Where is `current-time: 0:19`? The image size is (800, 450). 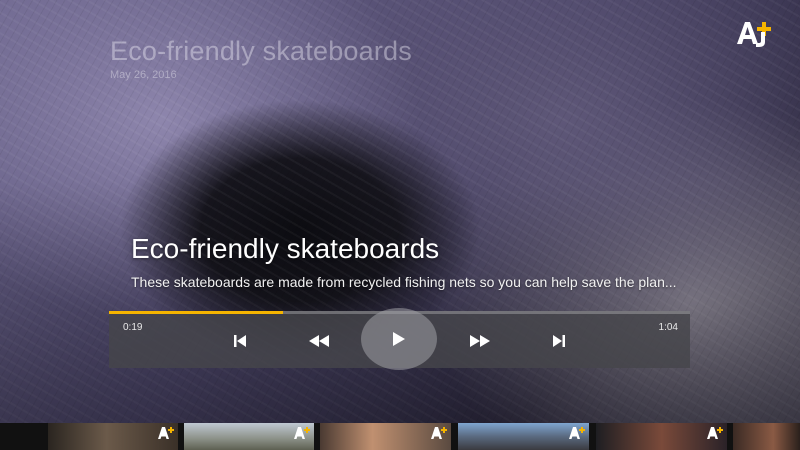 current-time: 0:19 is located at coordinates (133, 327).